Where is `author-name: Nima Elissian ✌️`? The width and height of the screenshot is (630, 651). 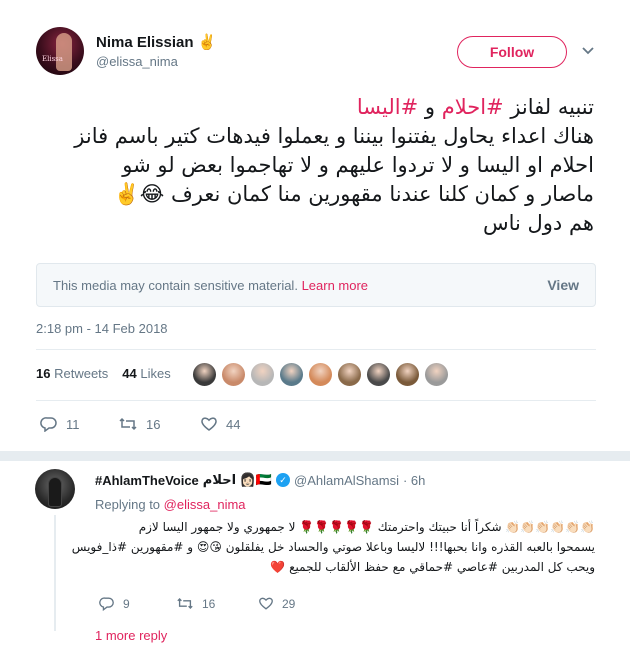
author-name: Nima Elissian ✌️ is located at coordinates (156, 42).